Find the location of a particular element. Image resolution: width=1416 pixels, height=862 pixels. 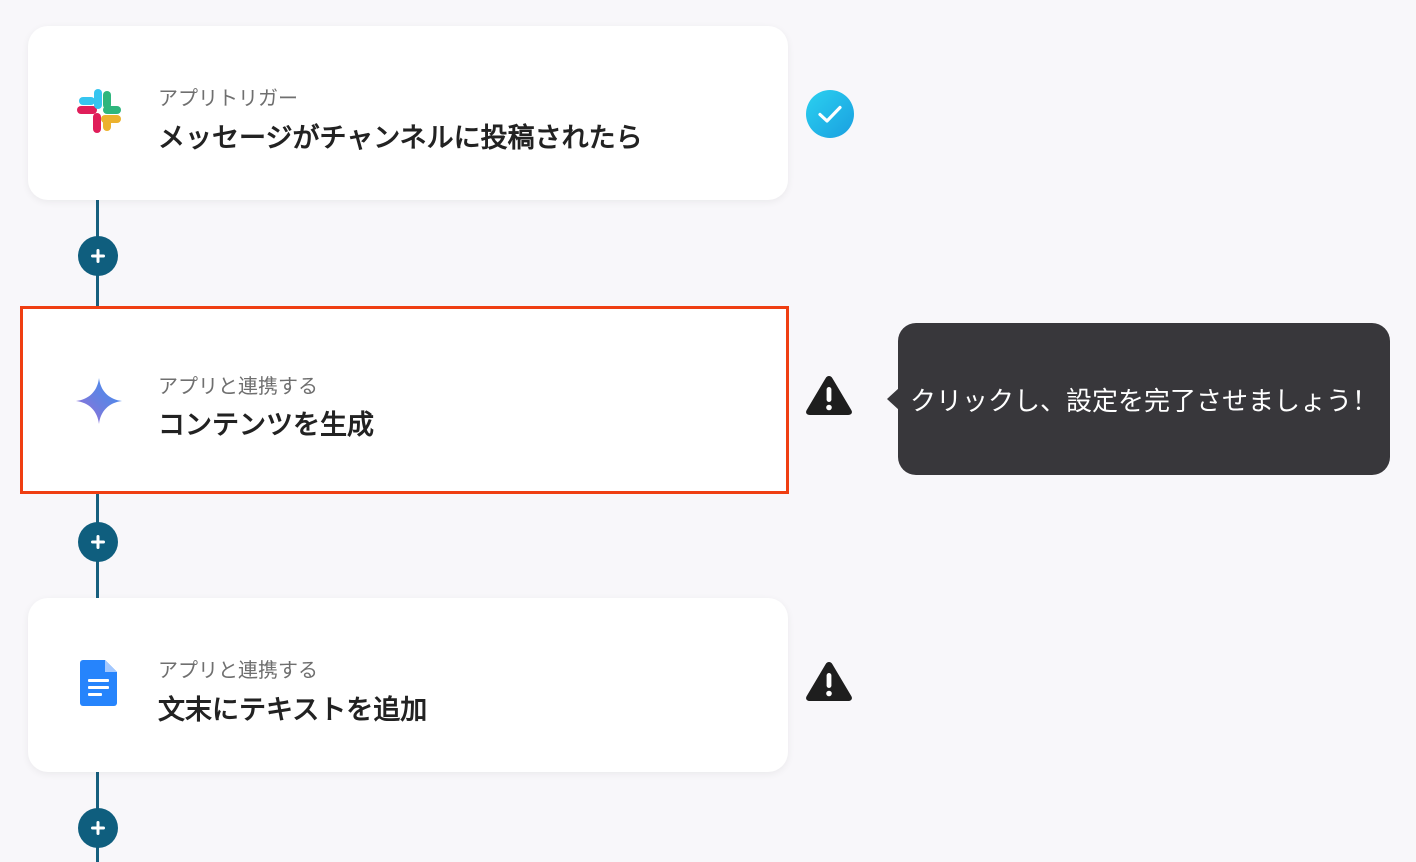

slack-icon is located at coordinates (99, 111).